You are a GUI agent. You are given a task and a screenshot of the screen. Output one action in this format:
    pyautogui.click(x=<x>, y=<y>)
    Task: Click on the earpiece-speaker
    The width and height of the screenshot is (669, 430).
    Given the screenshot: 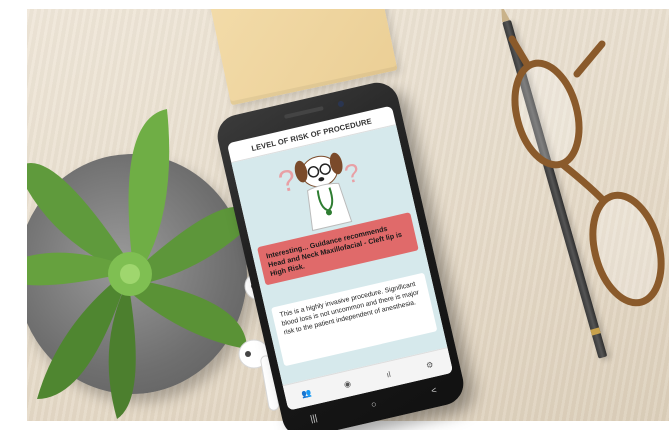 What is the action you would take?
    pyautogui.click(x=303, y=112)
    